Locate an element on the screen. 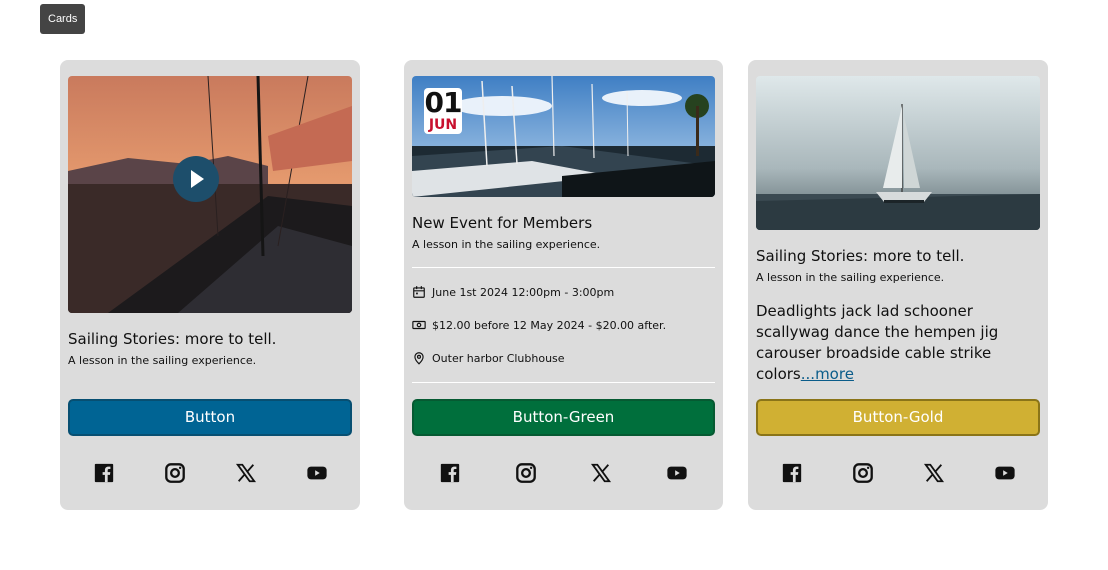  green-button: Button-Green is located at coordinates (563, 417).